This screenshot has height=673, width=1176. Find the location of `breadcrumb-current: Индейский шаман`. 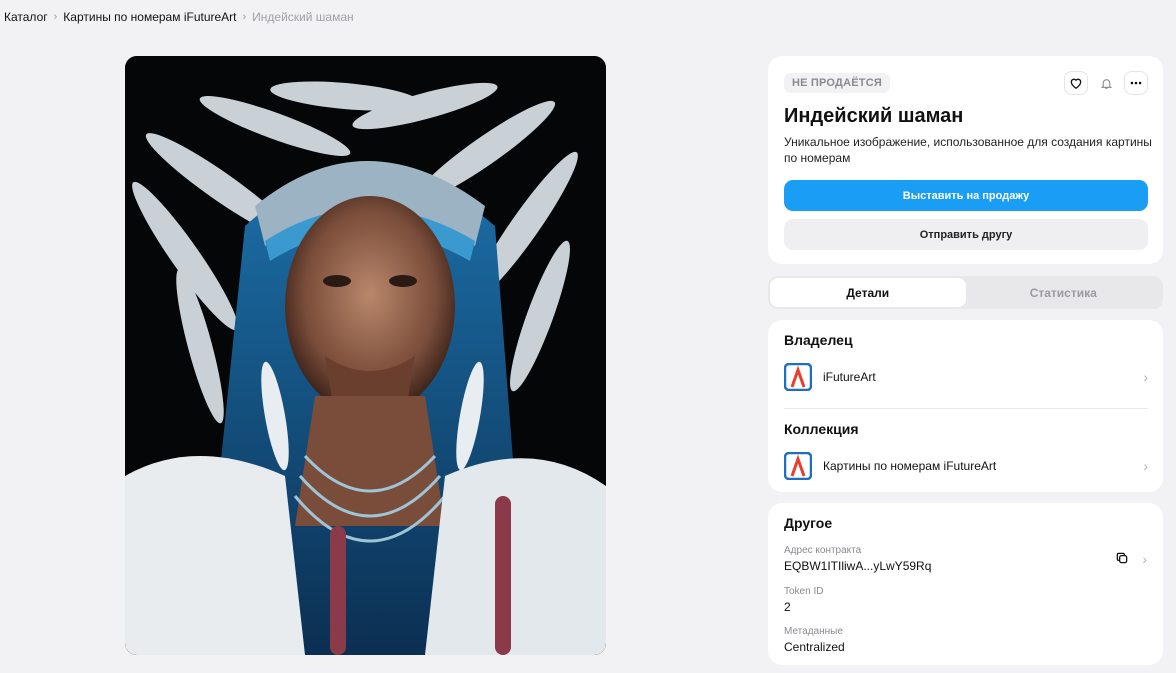

breadcrumb-current: Индейский шаман is located at coordinates (303, 17).